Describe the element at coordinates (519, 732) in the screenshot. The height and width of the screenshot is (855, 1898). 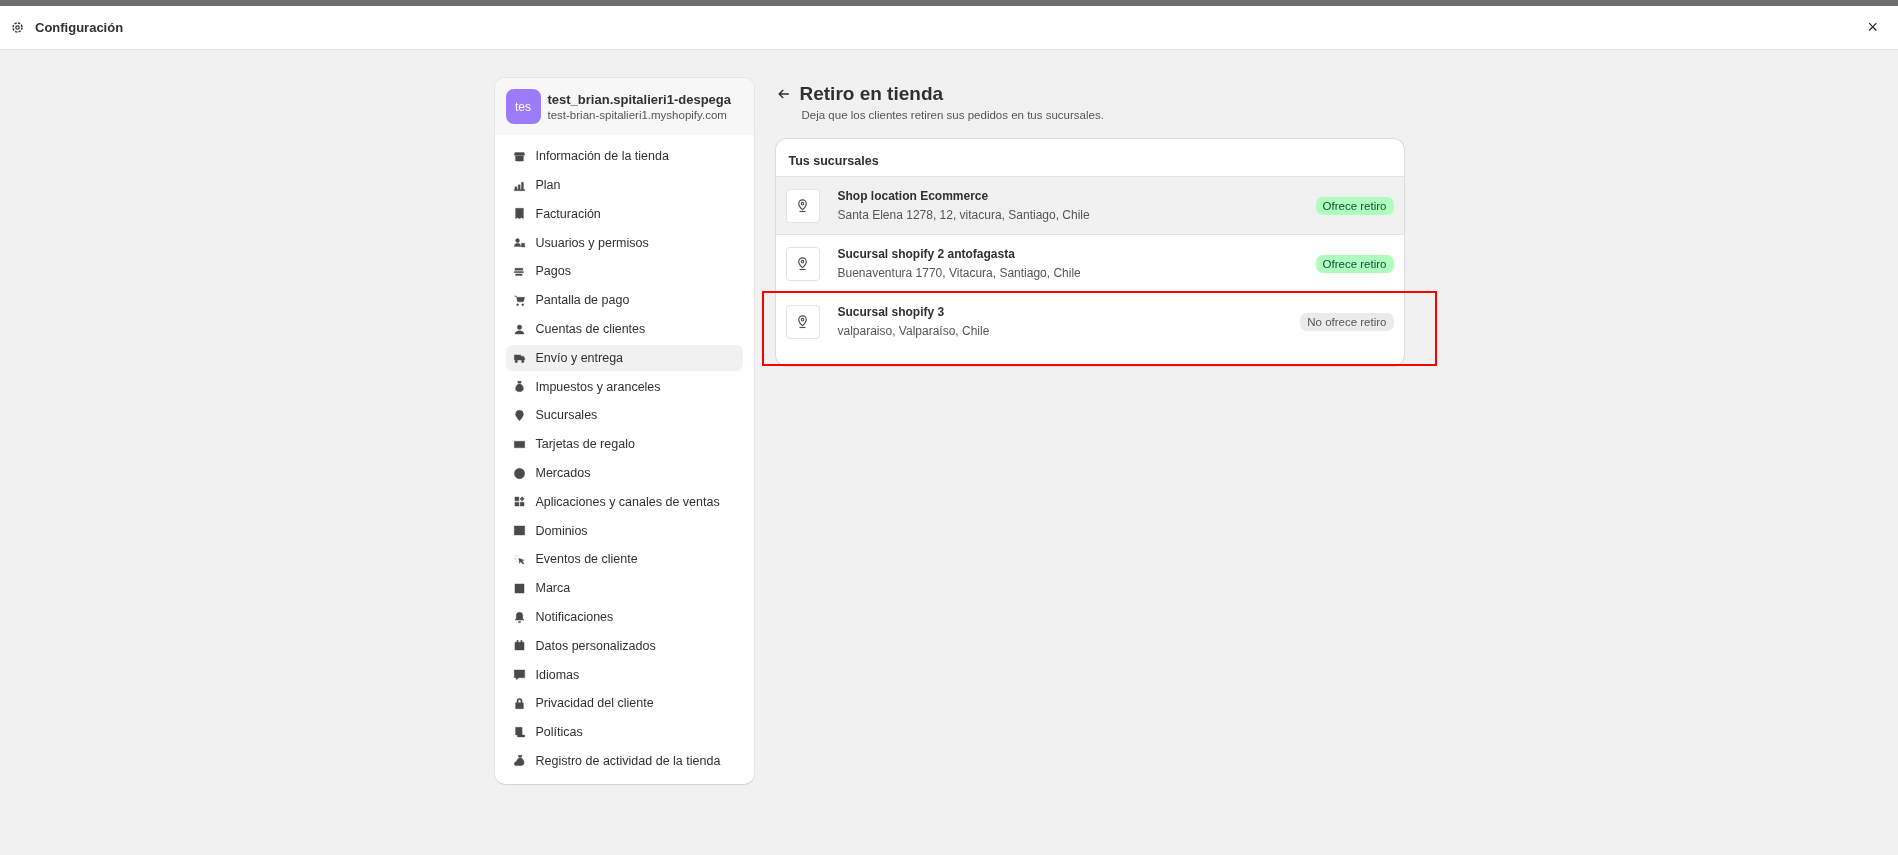
I see `document-icon` at that location.